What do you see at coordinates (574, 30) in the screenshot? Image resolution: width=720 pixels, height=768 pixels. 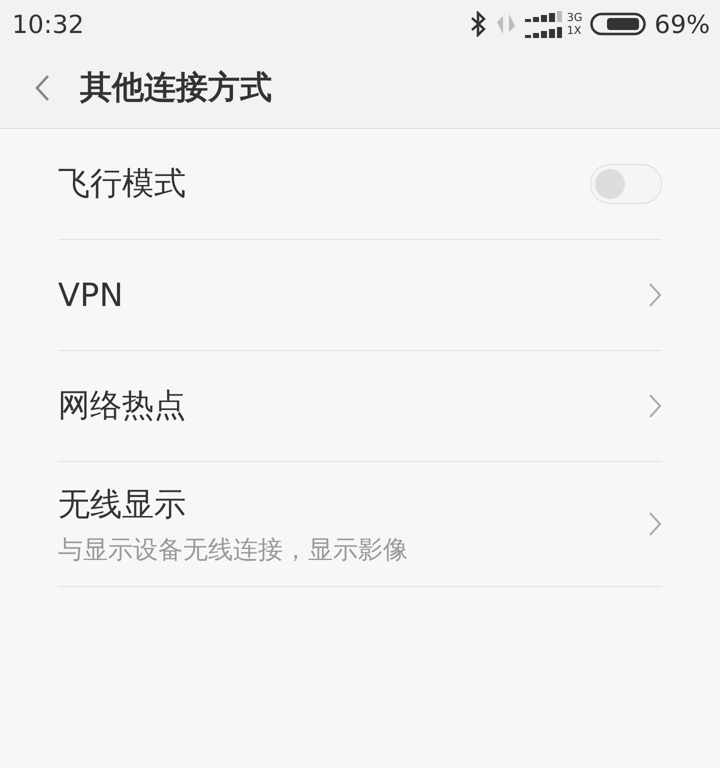 I see `network-type: 1X` at bounding box center [574, 30].